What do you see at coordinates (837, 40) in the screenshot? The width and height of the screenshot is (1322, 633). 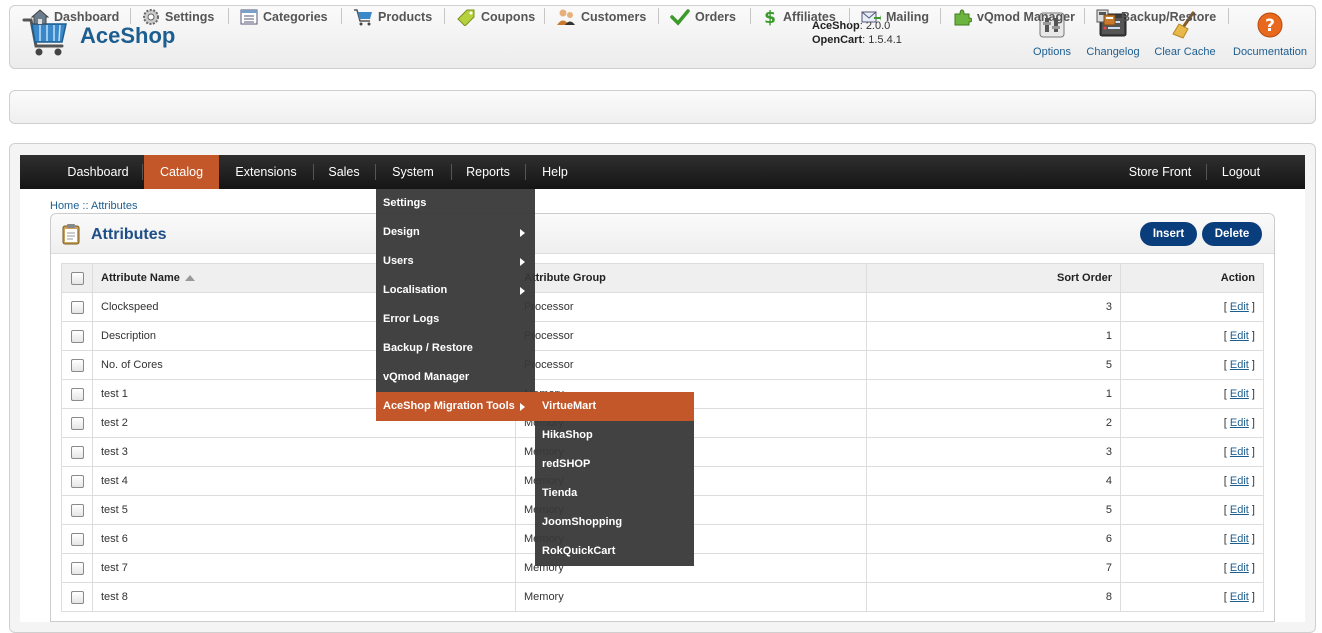 I see `version-name: OpenCart` at bounding box center [837, 40].